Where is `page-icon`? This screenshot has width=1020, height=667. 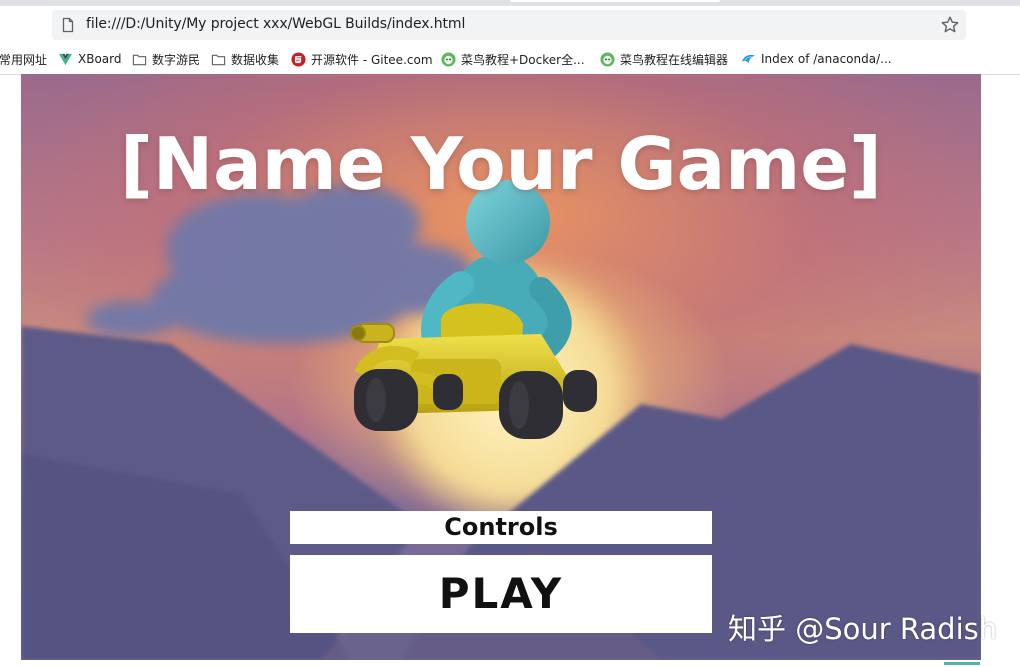
page-icon is located at coordinates (68, 25).